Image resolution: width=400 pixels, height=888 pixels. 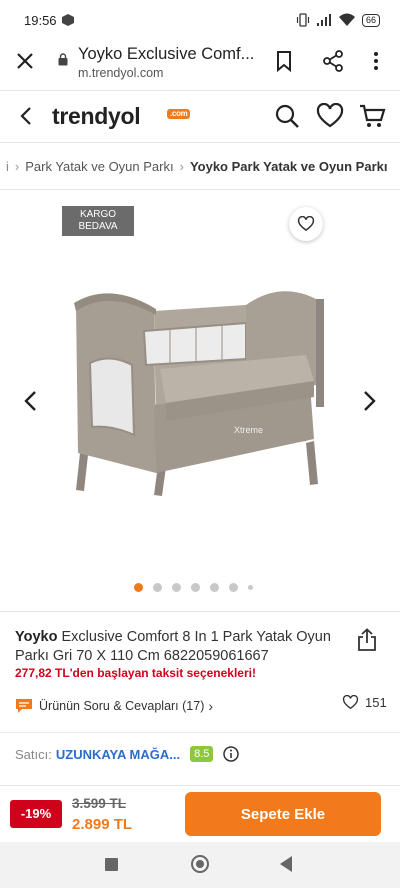 I want to click on app-notification-icon, so click(x=68, y=20).